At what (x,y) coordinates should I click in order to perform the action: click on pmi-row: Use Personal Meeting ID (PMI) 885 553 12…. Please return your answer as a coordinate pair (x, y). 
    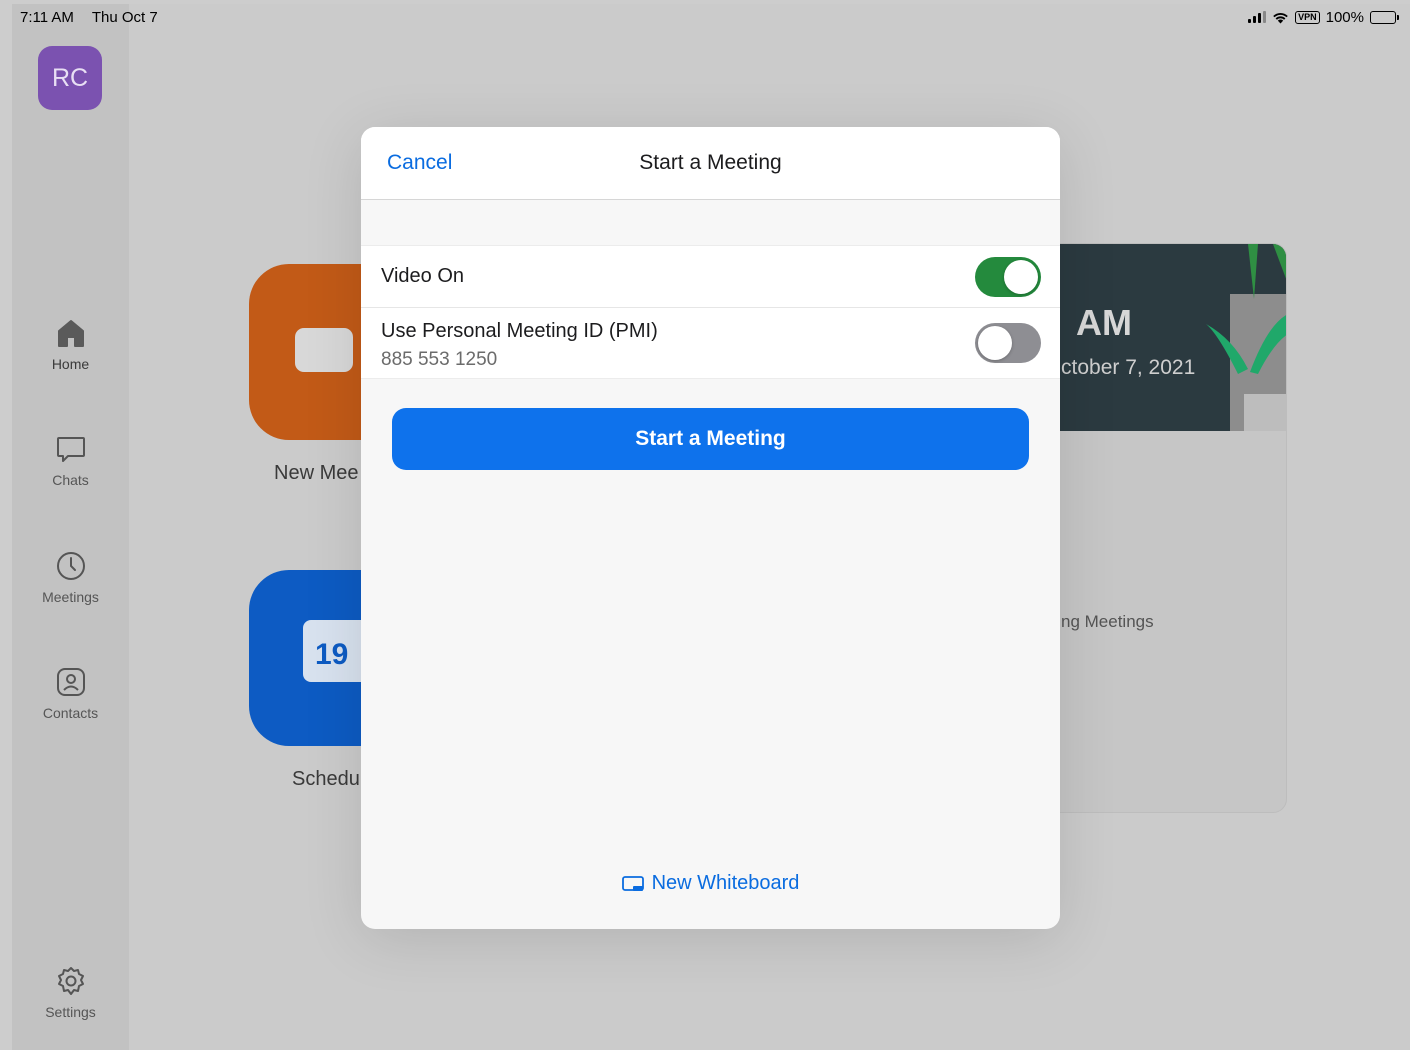
    Looking at the image, I should click on (710, 343).